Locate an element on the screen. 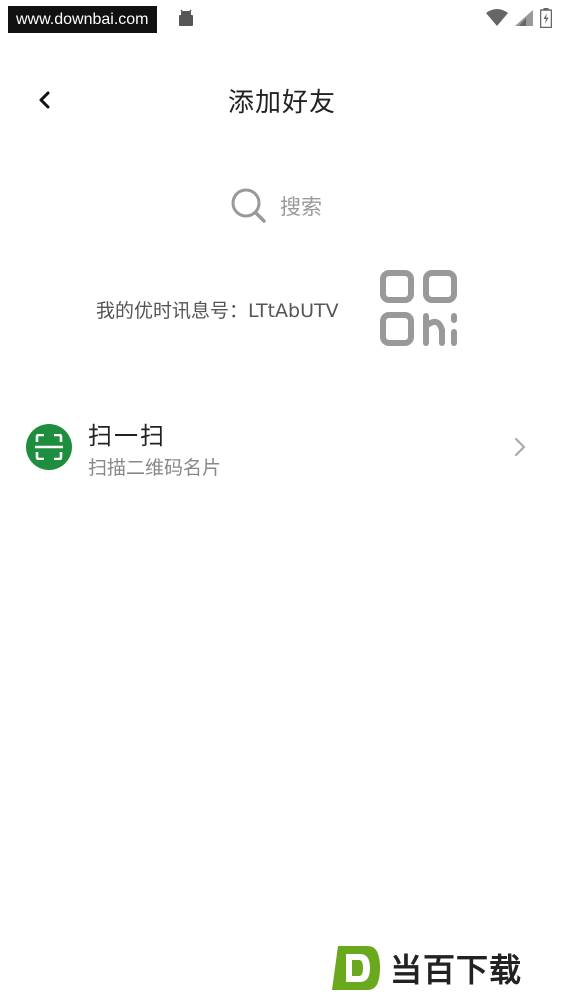  search-icon is located at coordinates (248, 205).